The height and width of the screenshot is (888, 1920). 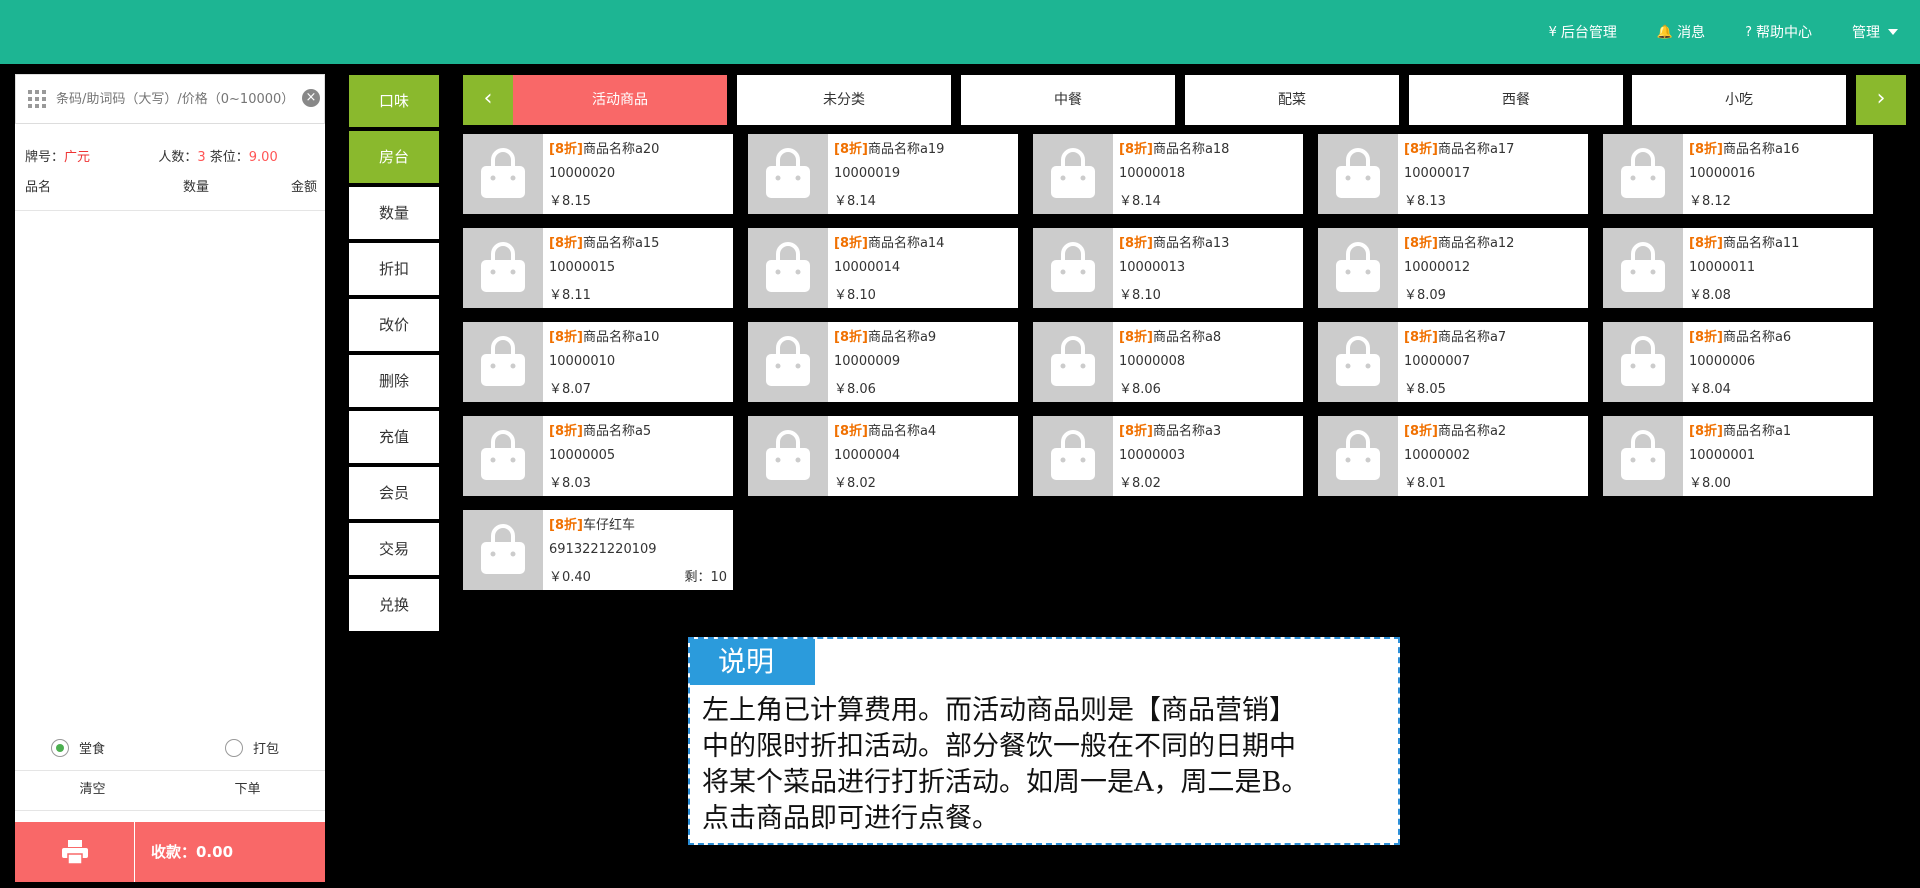 What do you see at coordinates (883, 456) in the screenshot?
I see `product-card: [8折]商品名称a4 10000004 ￥8.02` at bounding box center [883, 456].